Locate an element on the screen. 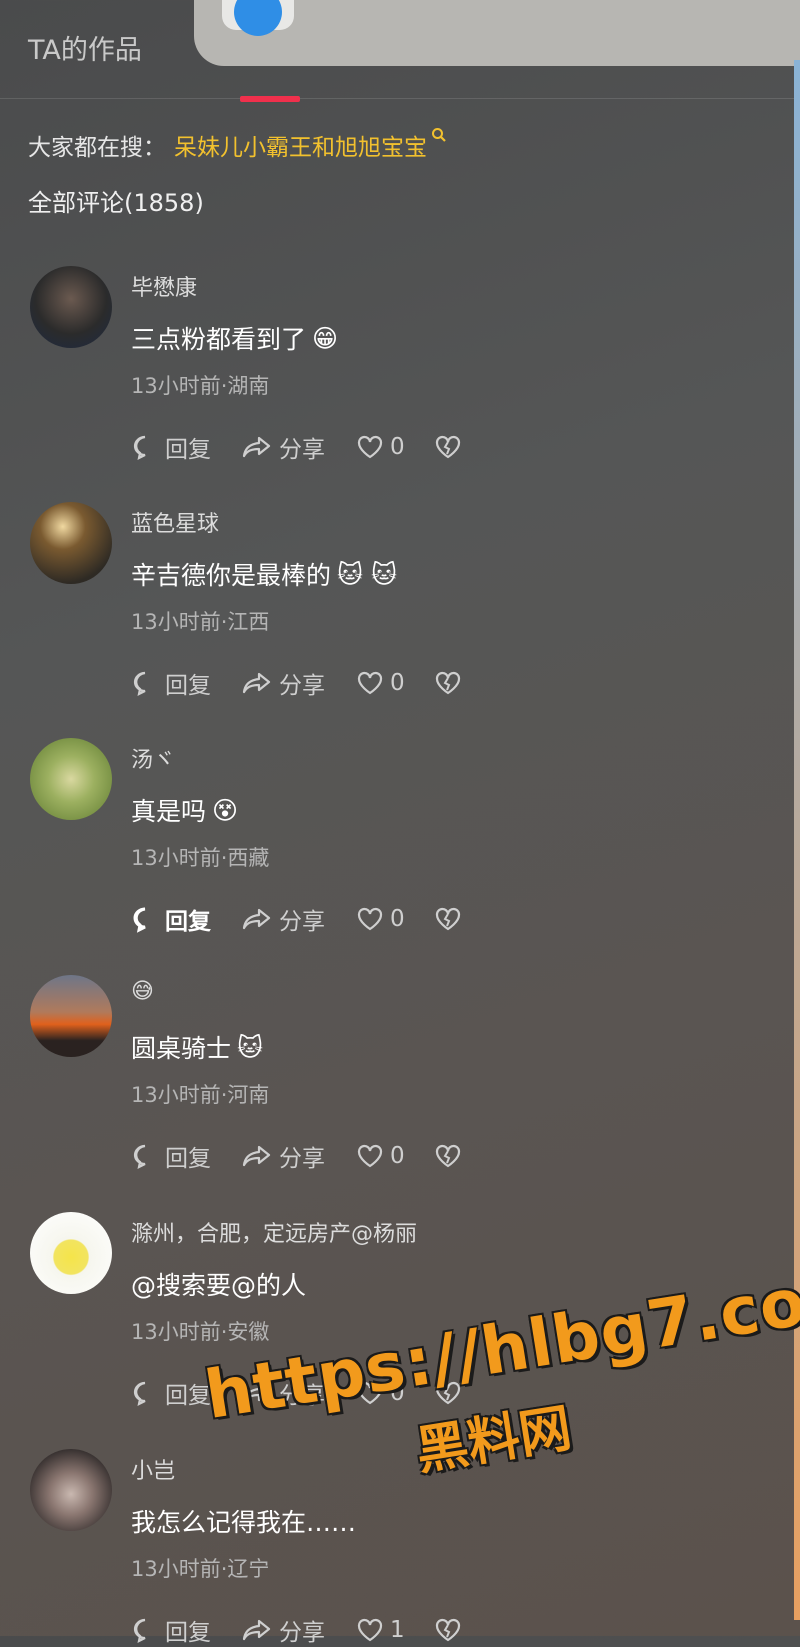 The image size is (800, 1647). comment-body: 真是吗 is located at coordinates (169, 811).